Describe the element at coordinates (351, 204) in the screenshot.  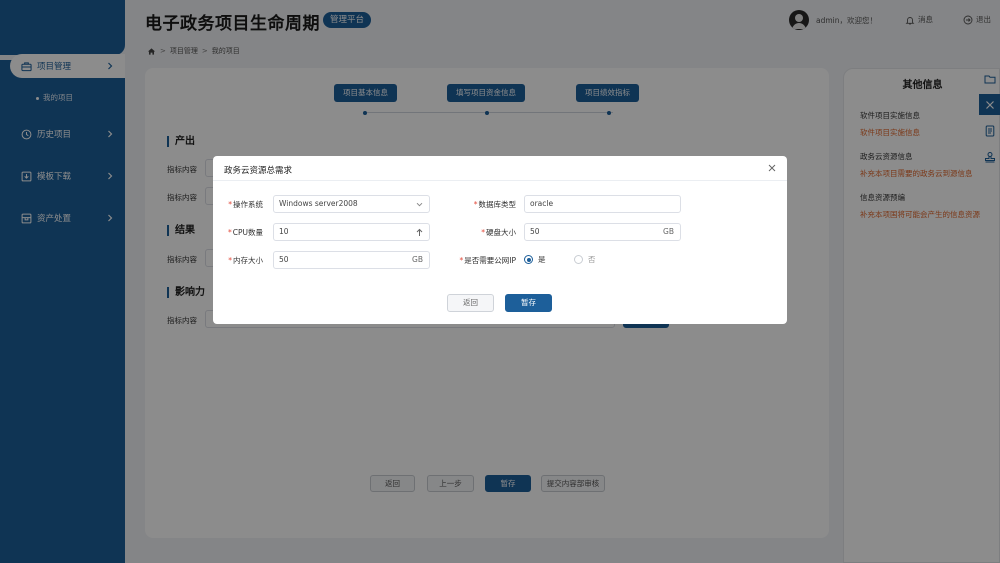
I see `os-select: Windows server2008` at that location.